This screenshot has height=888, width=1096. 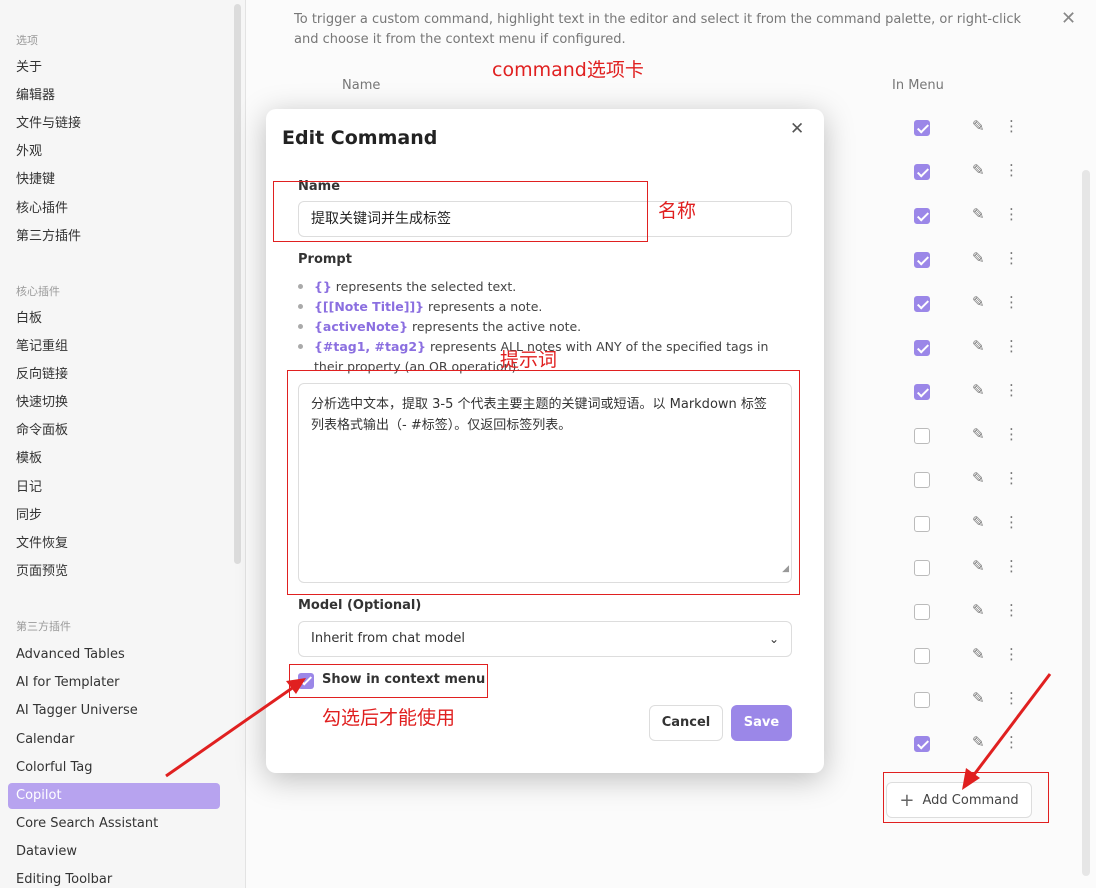 I want to click on sidebar-item-appearance: 外观, so click(x=114, y=152).